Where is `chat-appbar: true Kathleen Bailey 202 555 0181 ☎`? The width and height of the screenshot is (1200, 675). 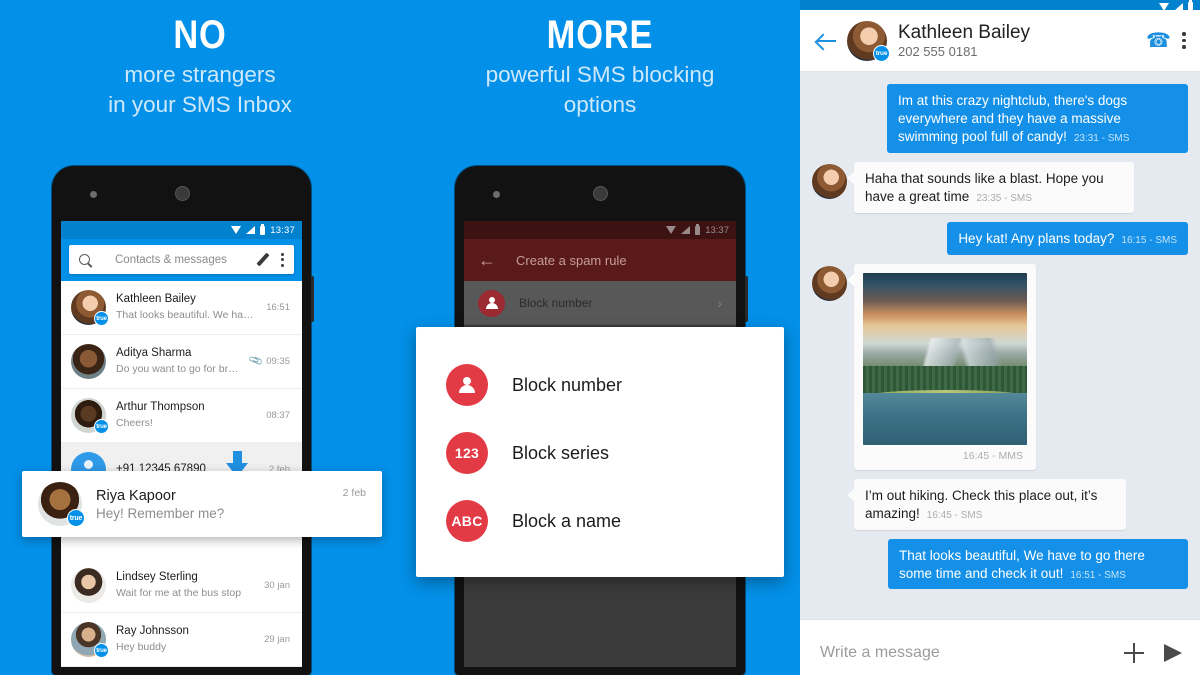
chat-appbar: true Kathleen Bailey 202 555 0181 ☎ is located at coordinates (1000, 41).